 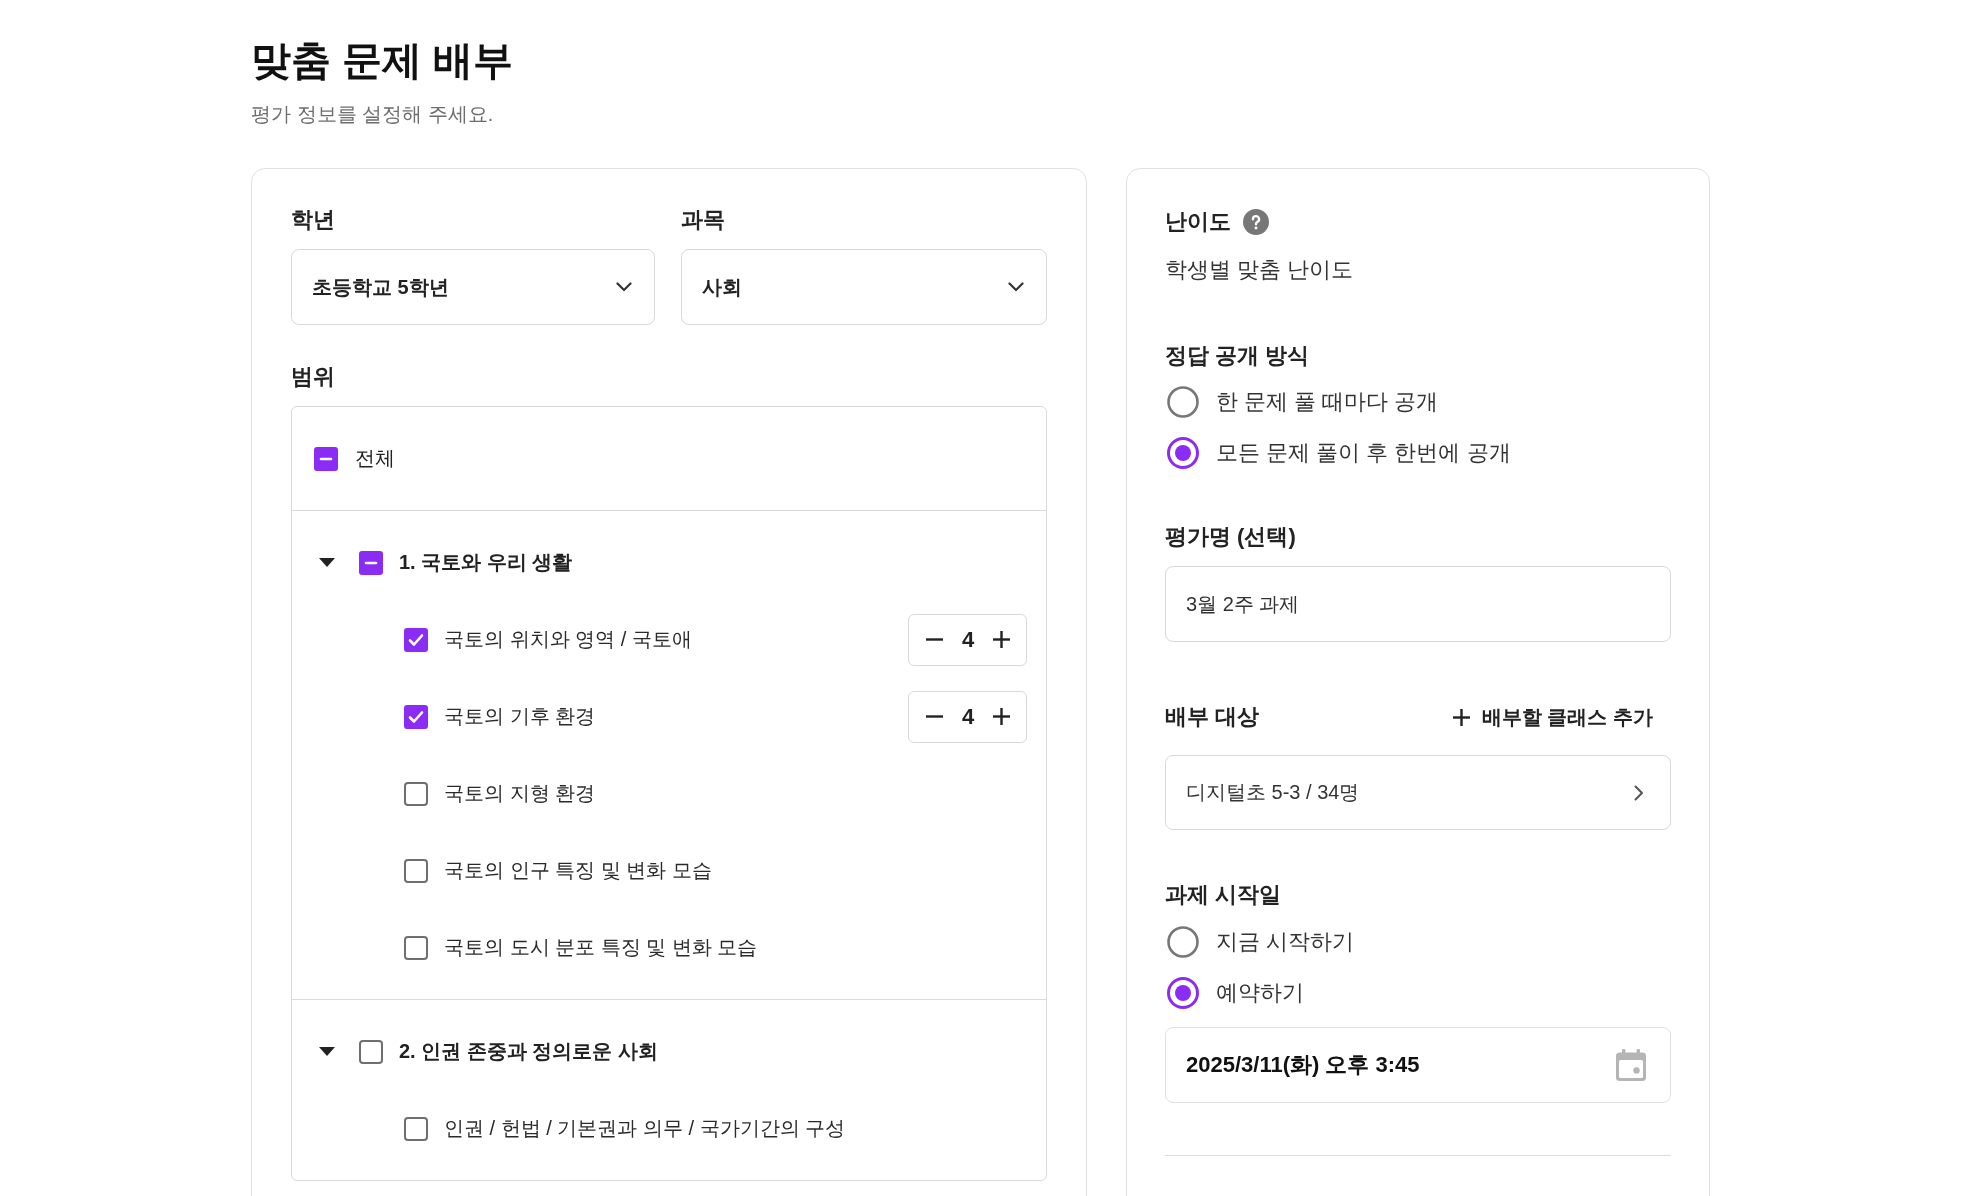 I want to click on section-label: 평가명 (선택), so click(x=1231, y=537).